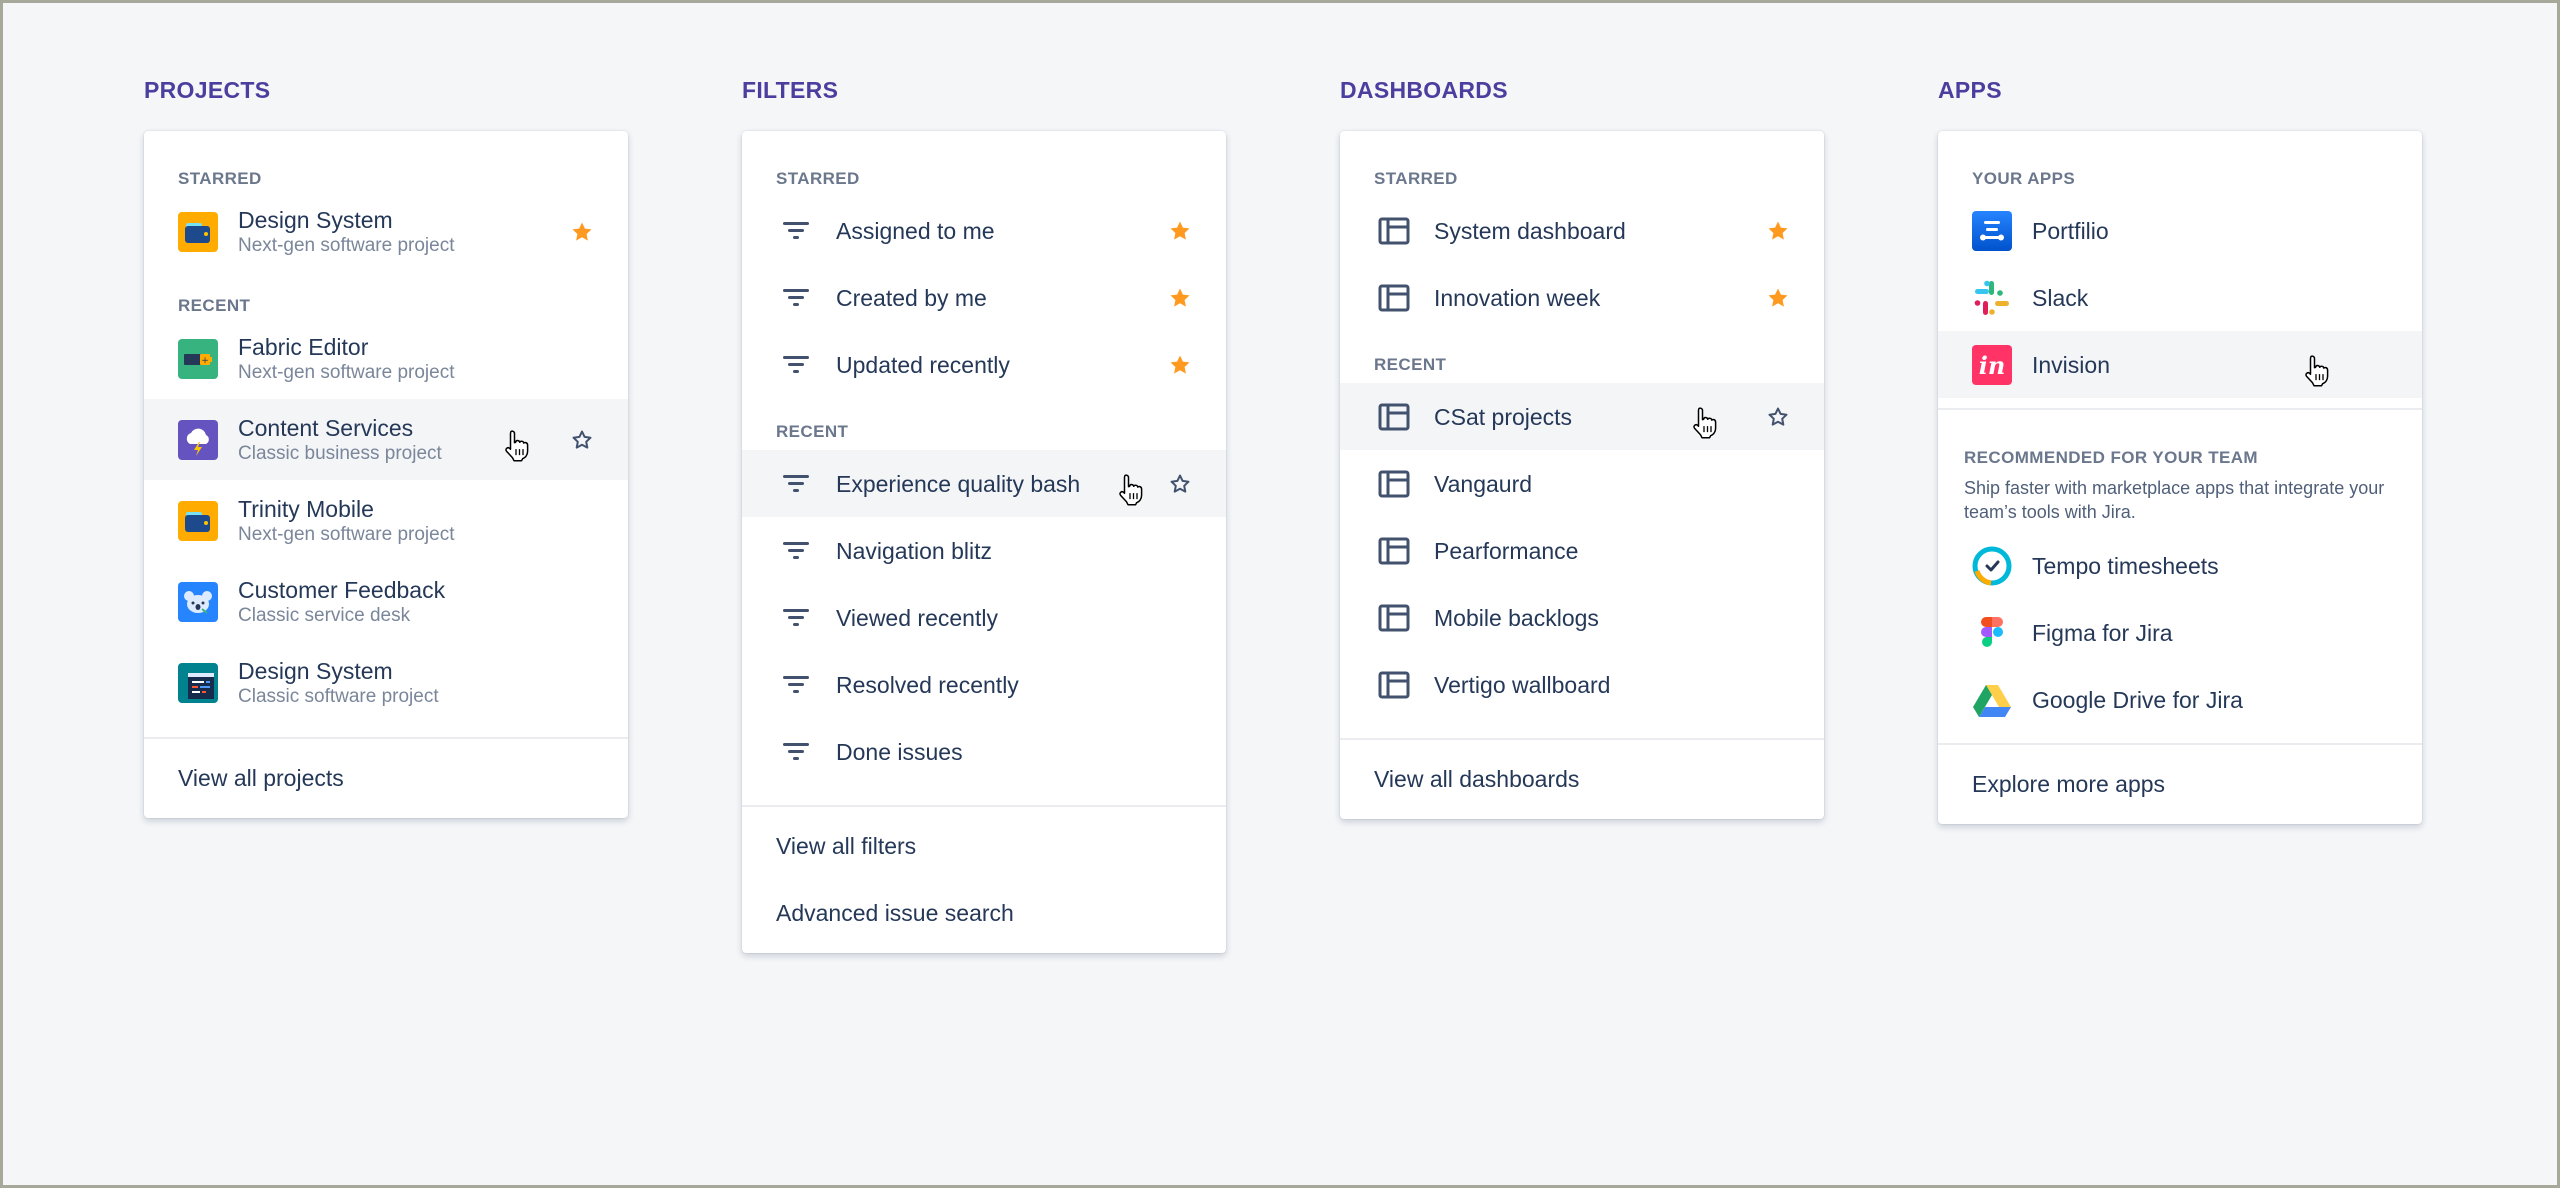  What do you see at coordinates (1582, 617) in the screenshot?
I see `dashboard-item: Mobile backlogs` at bounding box center [1582, 617].